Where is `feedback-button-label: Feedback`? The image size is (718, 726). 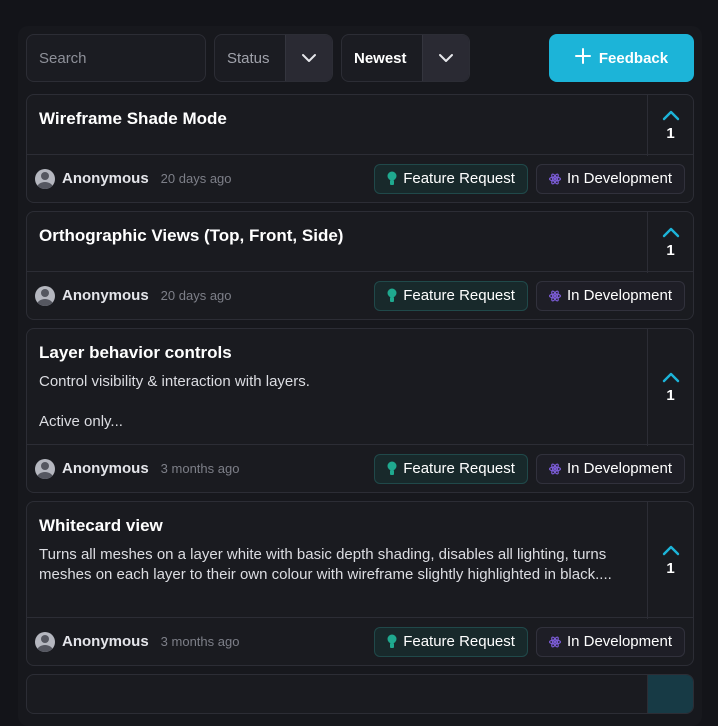
feedback-button-label: Feedback is located at coordinates (633, 58).